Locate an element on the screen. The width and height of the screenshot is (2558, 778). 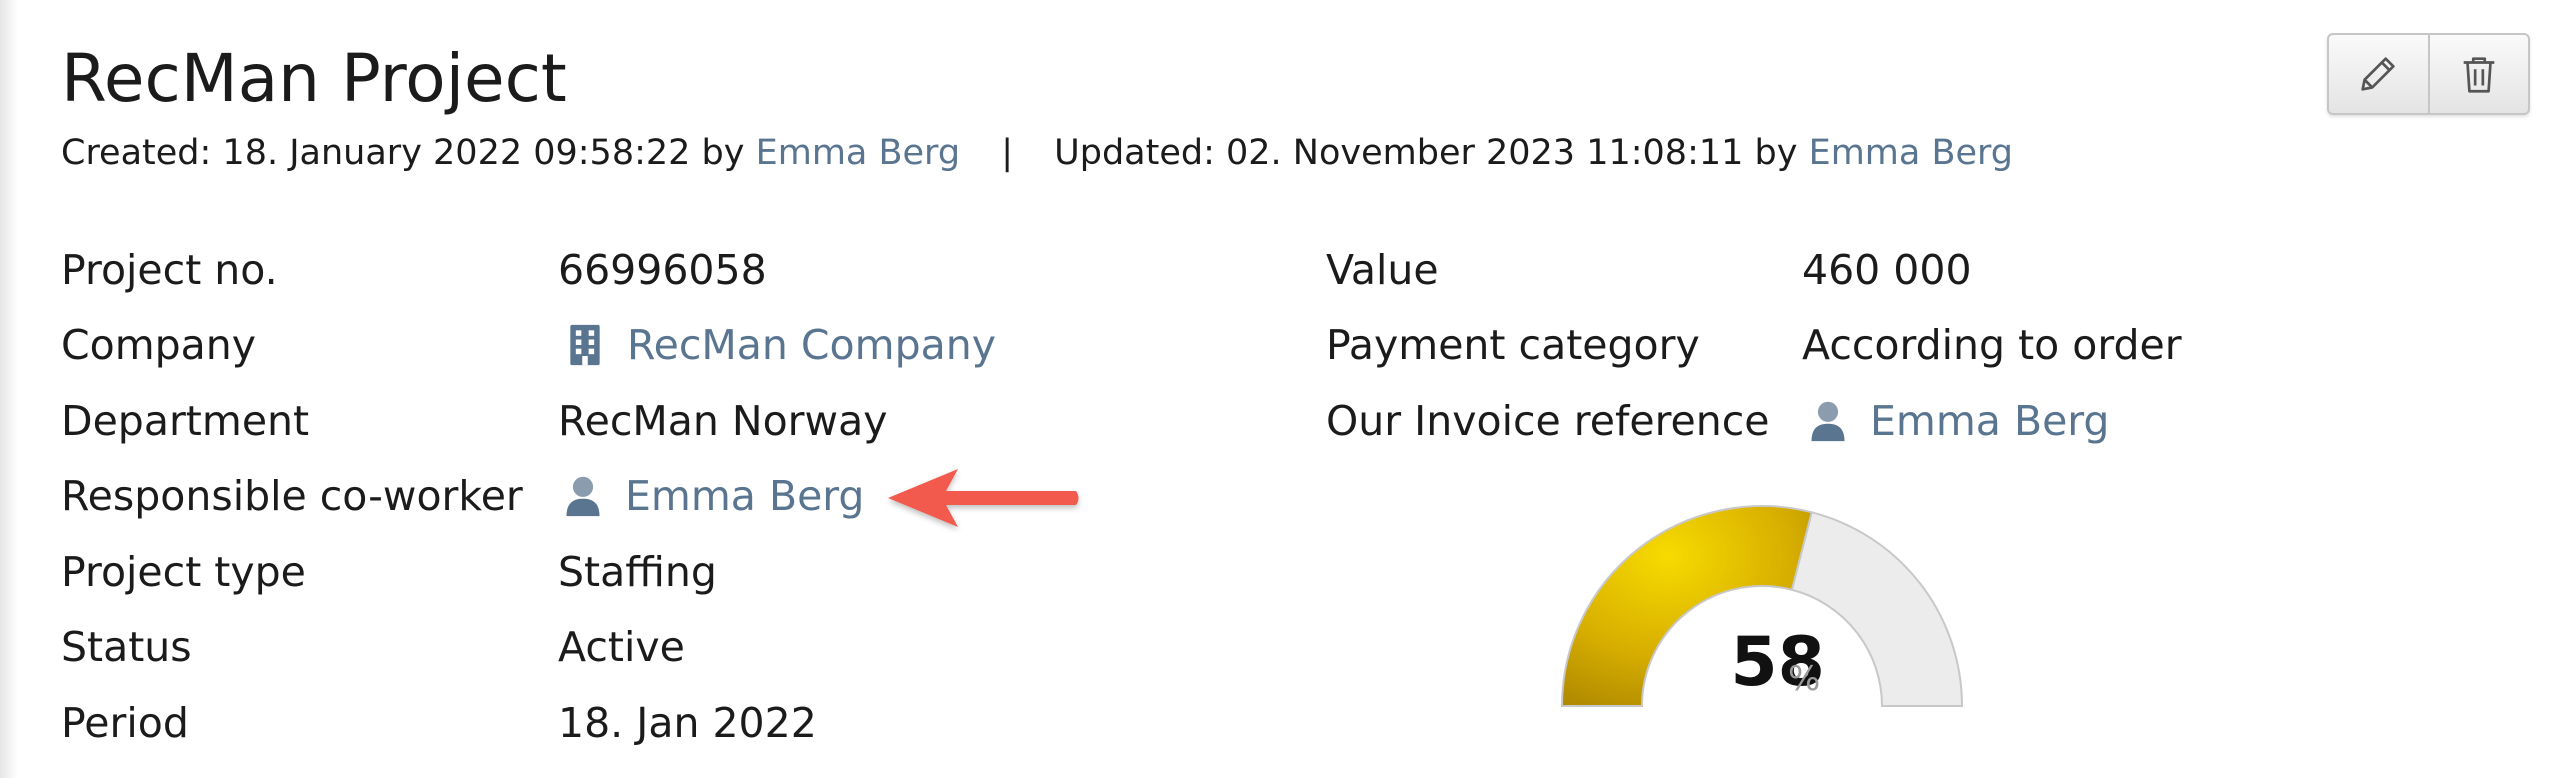
trash-icon is located at coordinates (2479, 75).